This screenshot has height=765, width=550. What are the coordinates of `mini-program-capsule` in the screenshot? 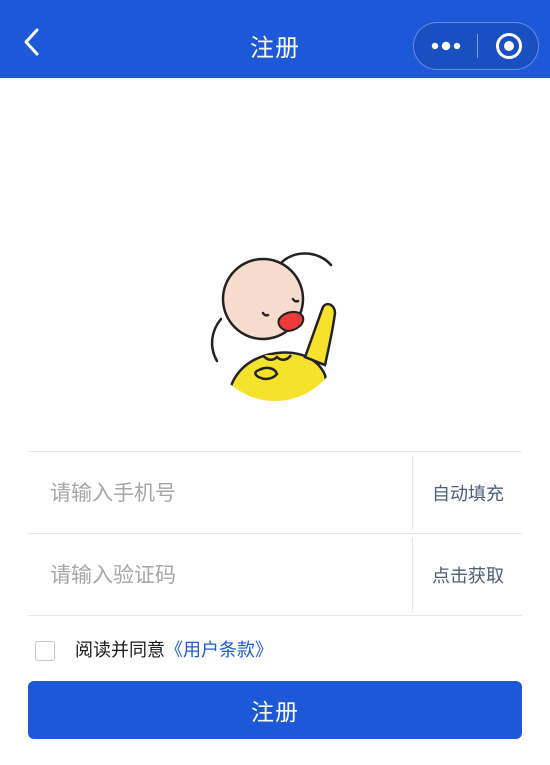 It's located at (476, 46).